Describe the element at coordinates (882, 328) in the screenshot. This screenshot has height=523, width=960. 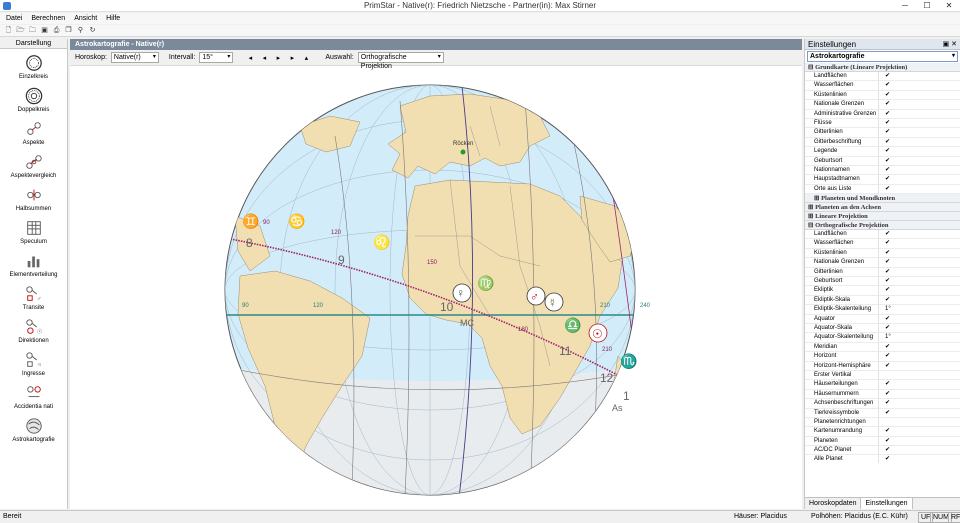
I see `settings-row: Äquator-Skala ✔` at that location.